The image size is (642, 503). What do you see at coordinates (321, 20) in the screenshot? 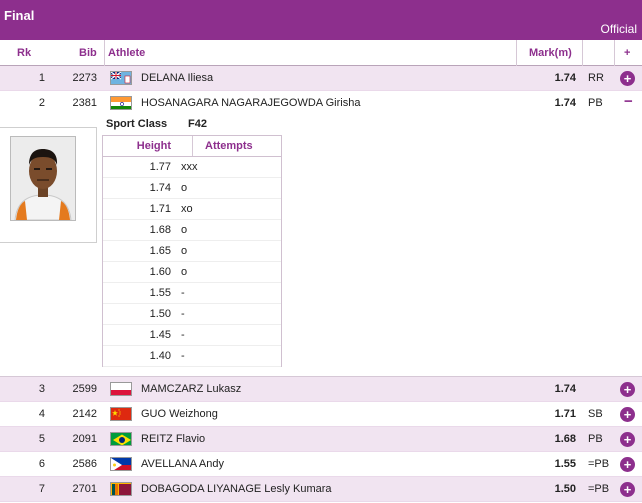
I see `results-header: Final Official` at bounding box center [321, 20].